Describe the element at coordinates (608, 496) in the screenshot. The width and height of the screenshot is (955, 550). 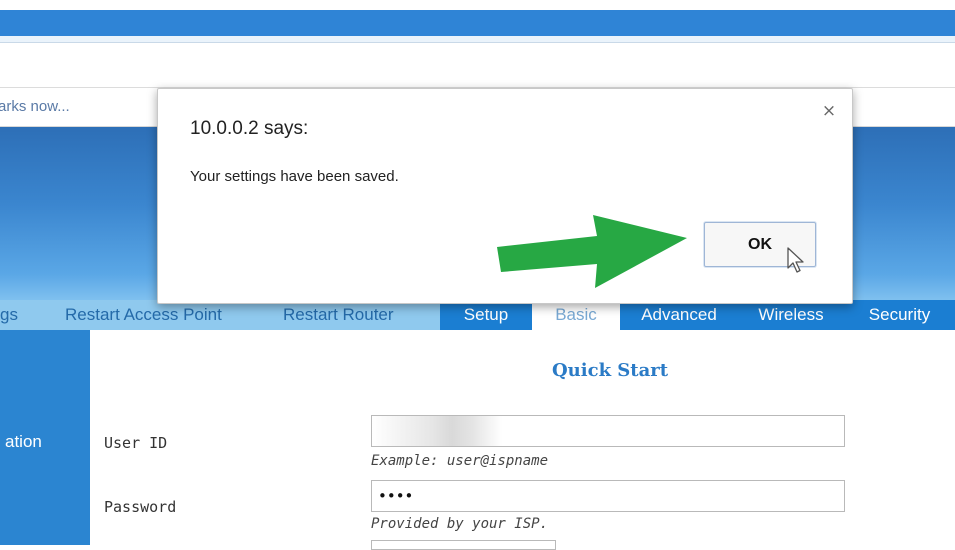
I see `password-input` at that location.